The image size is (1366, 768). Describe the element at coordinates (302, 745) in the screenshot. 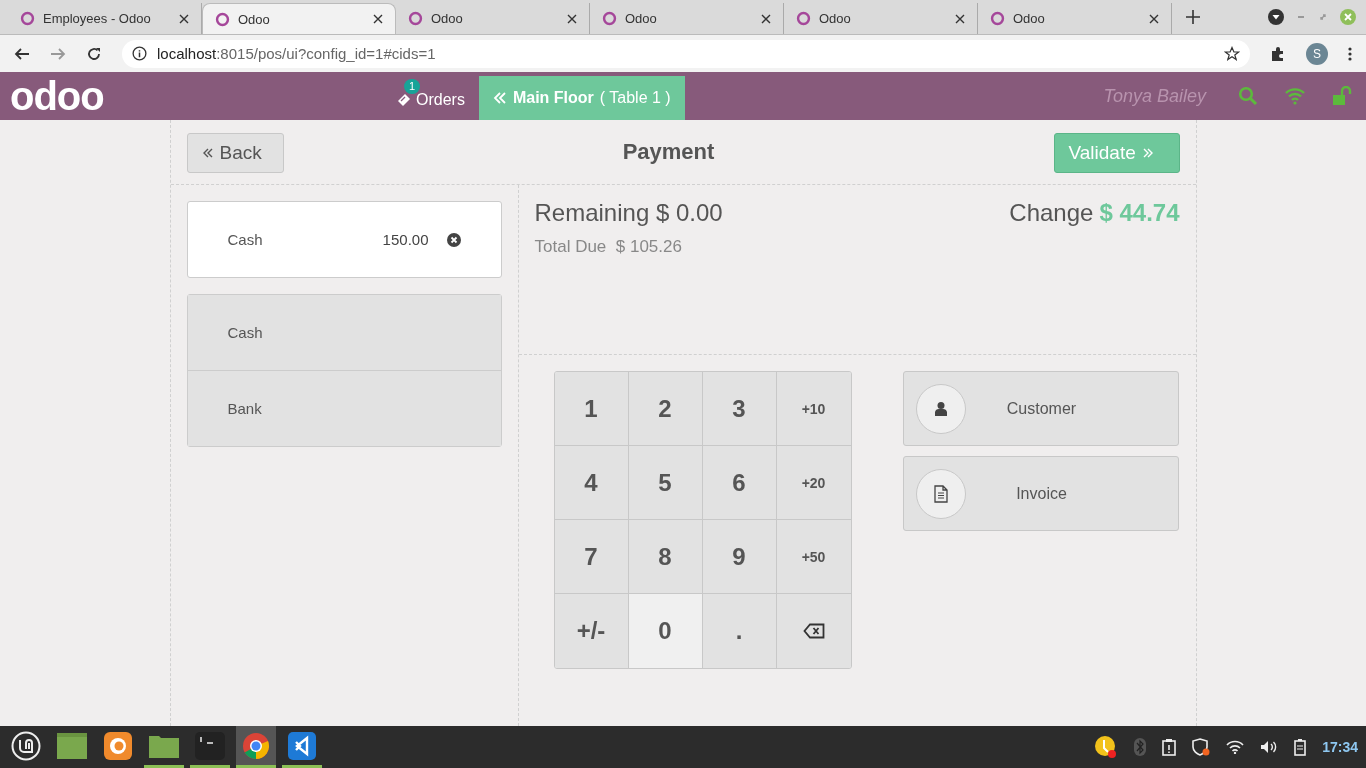

I see `code-editor-icon` at that location.